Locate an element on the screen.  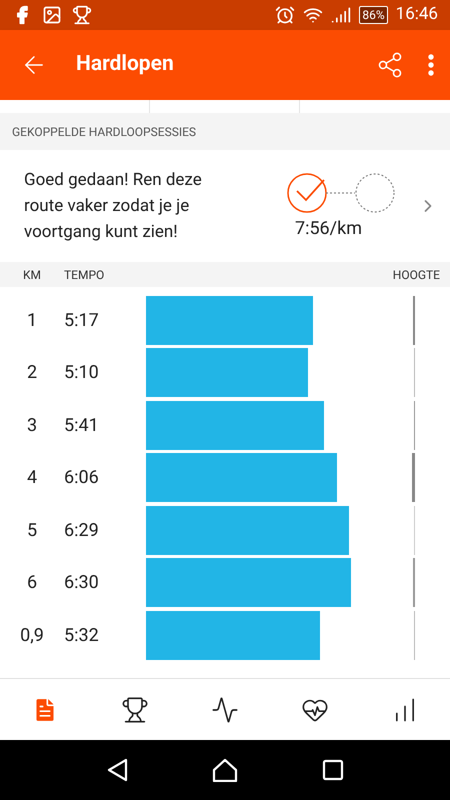
pace-cell-text: 5:10 is located at coordinates (82, 373).